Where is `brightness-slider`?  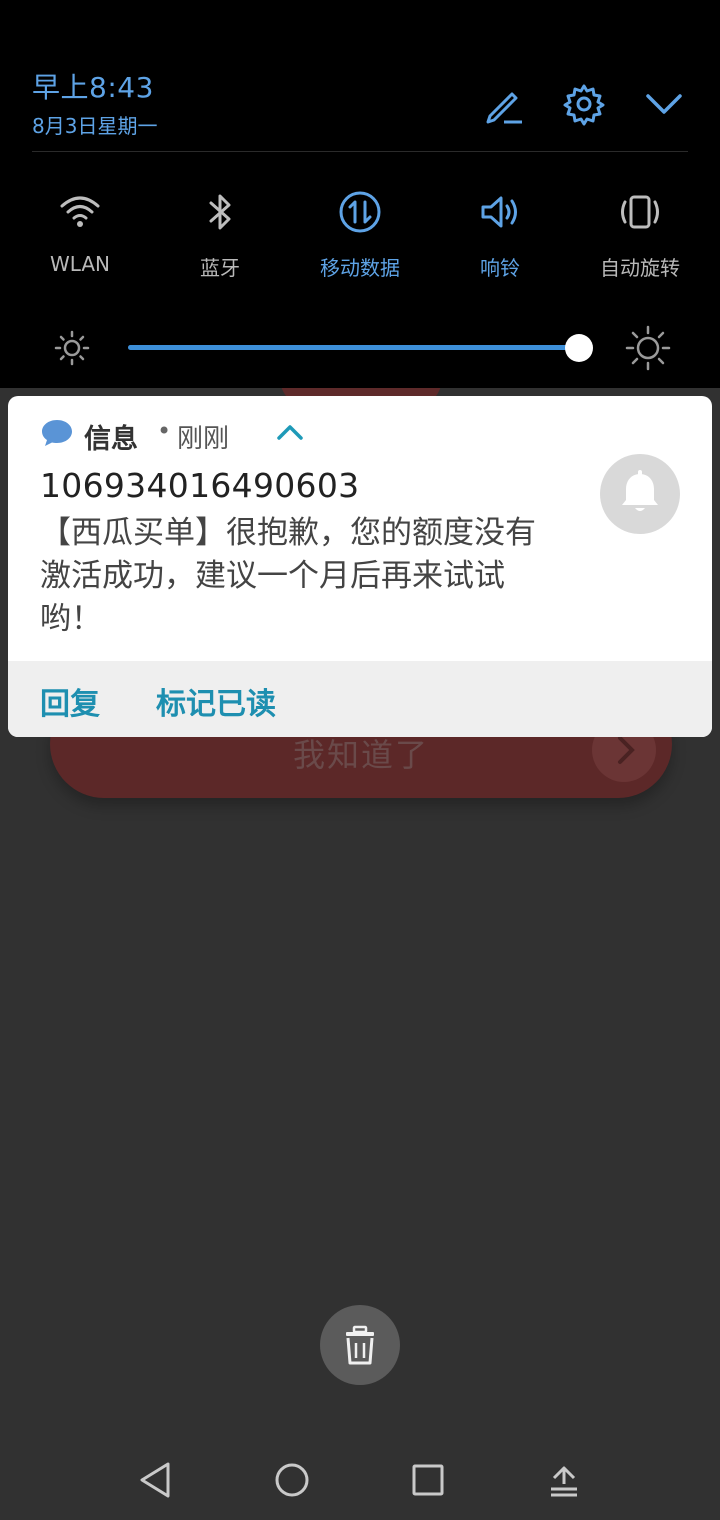
brightness-slider is located at coordinates (361, 348).